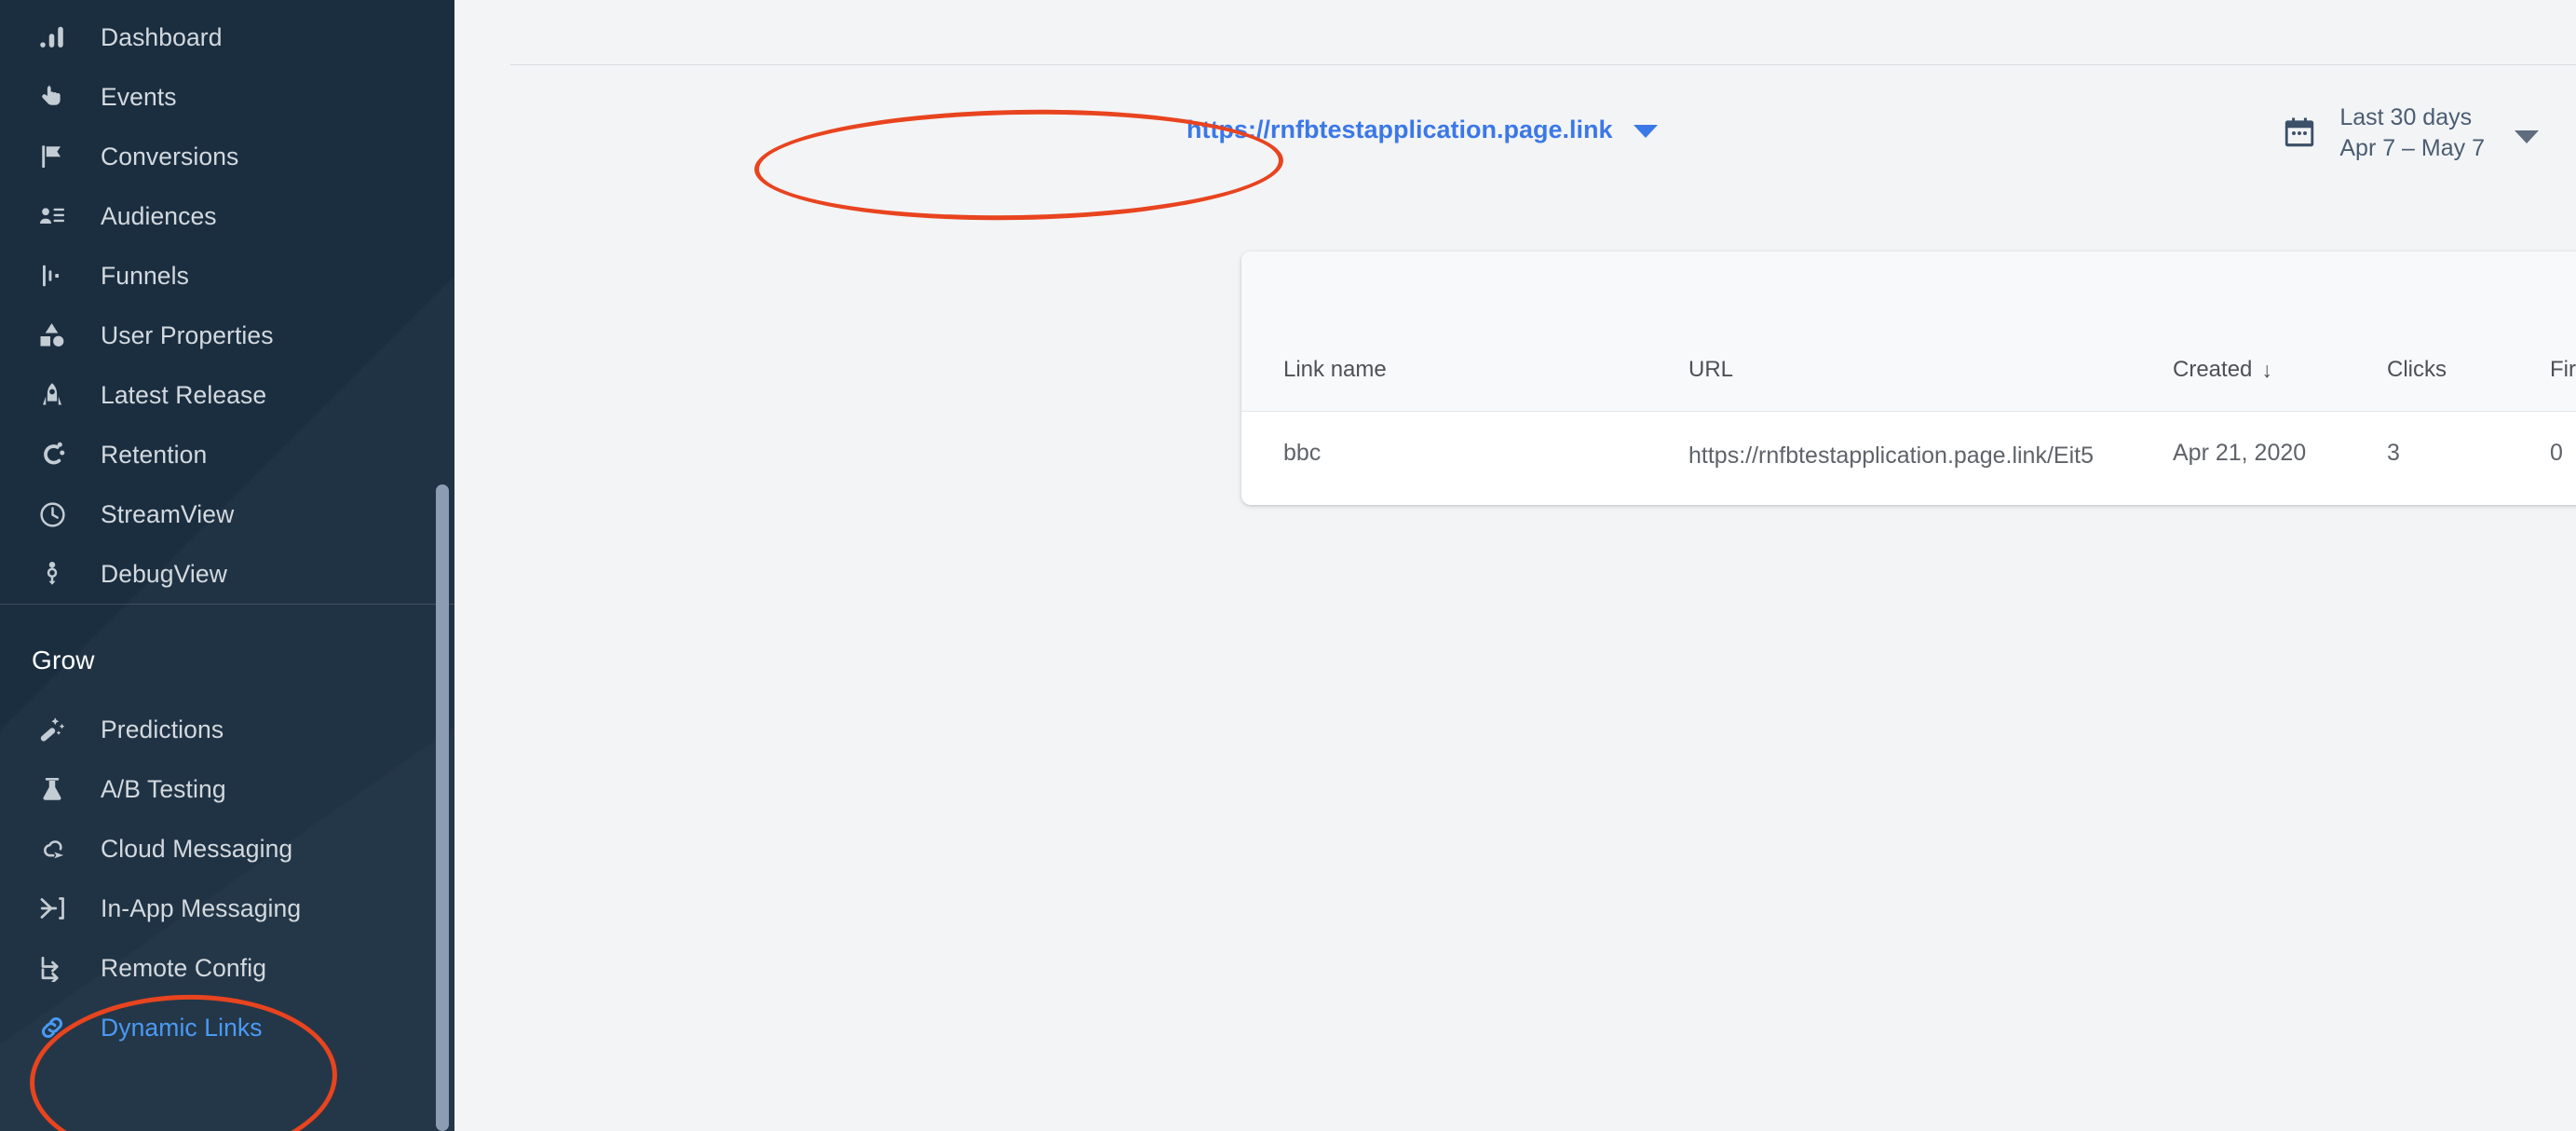 The width and height of the screenshot is (2576, 1131). I want to click on sidebar-item-debugview: DebugView, so click(227, 574).